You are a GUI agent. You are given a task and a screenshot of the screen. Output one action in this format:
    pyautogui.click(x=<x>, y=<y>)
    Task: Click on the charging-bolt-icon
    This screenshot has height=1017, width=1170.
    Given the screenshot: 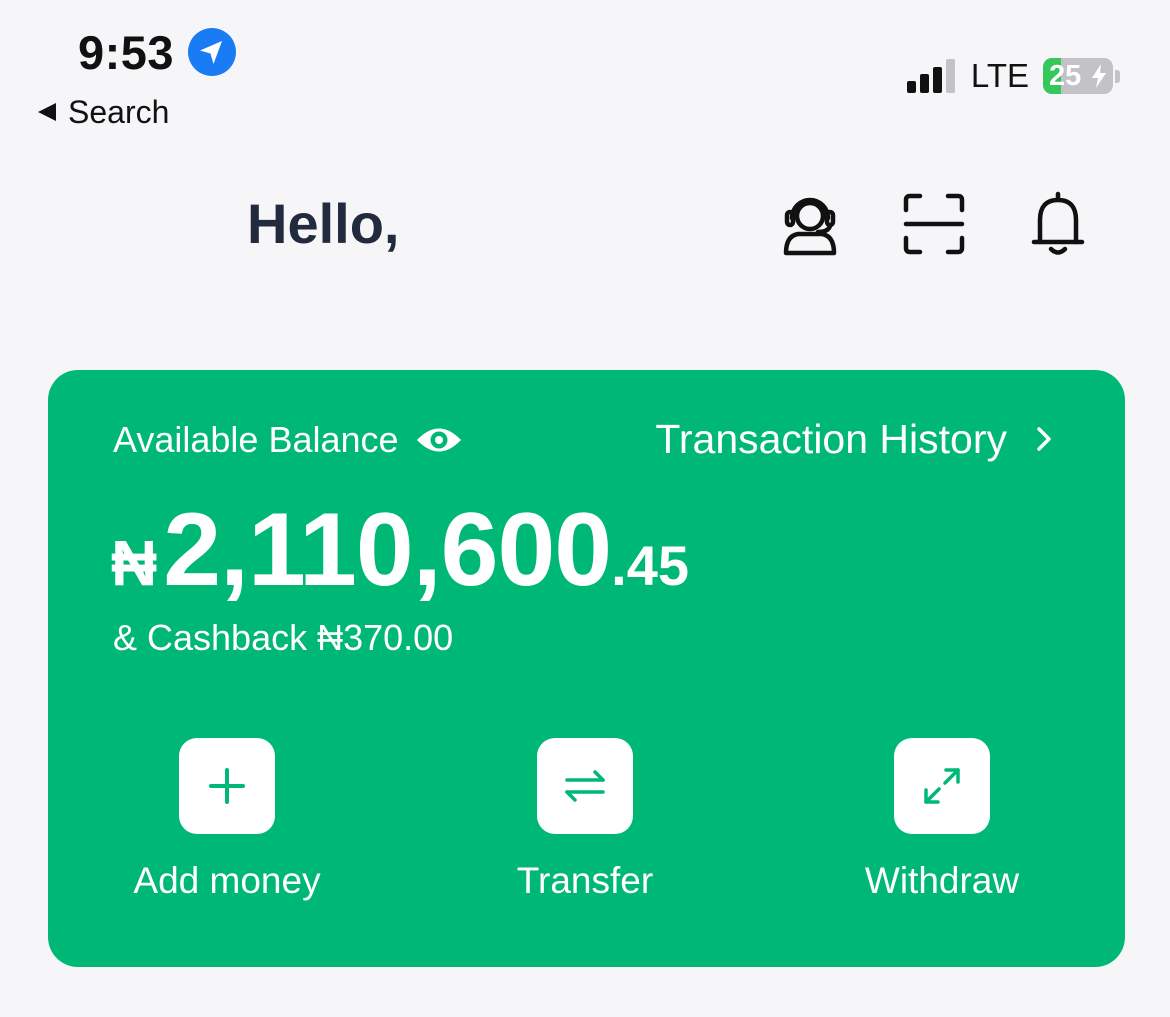 What is the action you would take?
    pyautogui.click(x=1099, y=76)
    